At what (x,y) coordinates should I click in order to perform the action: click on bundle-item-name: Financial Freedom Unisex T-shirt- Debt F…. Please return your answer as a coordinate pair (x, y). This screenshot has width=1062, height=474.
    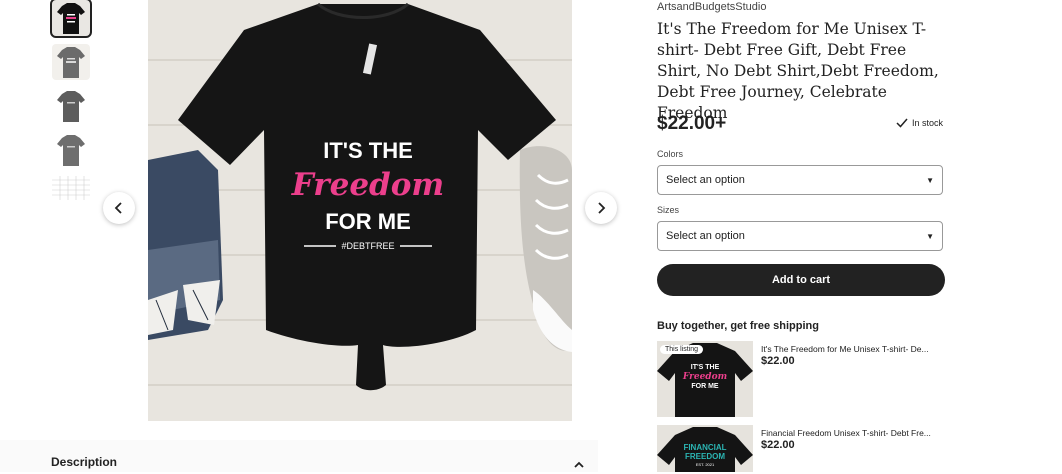
    Looking at the image, I should click on (846, 433).